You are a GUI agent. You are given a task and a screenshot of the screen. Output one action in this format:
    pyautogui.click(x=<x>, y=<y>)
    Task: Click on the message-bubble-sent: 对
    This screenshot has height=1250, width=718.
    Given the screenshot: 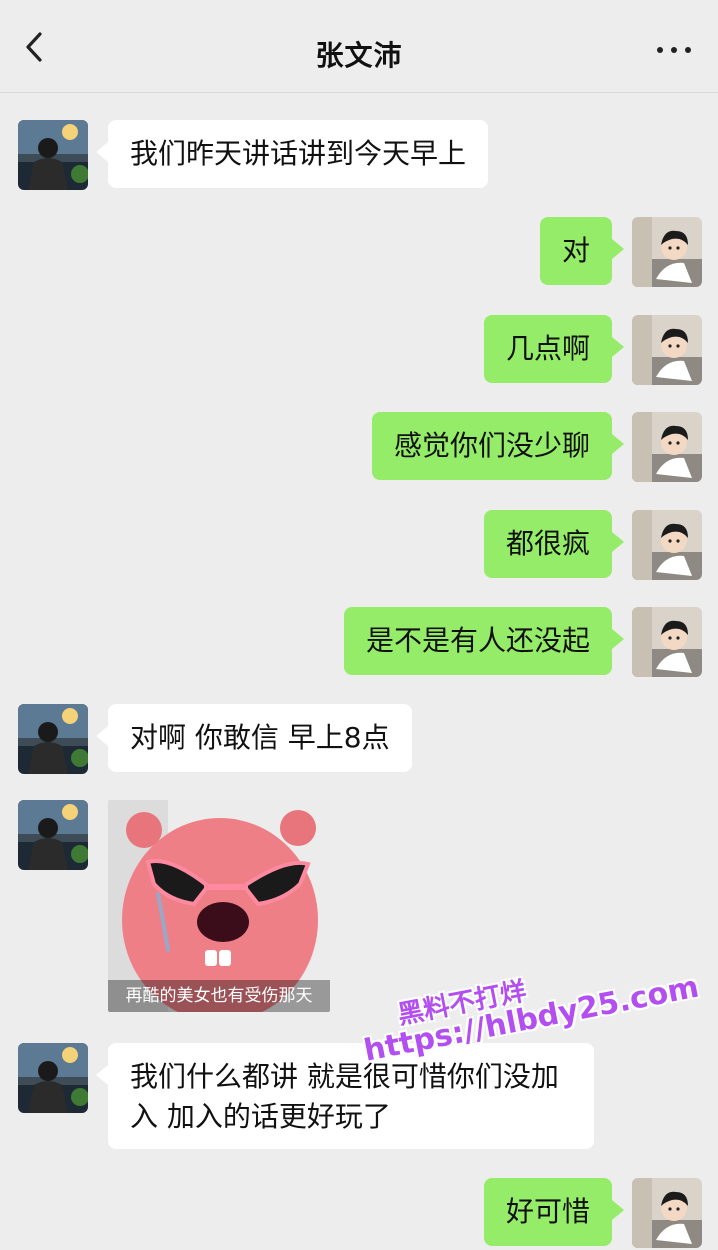 What is the action you would take?
    pyautogui.click(x=582, y=251)
    